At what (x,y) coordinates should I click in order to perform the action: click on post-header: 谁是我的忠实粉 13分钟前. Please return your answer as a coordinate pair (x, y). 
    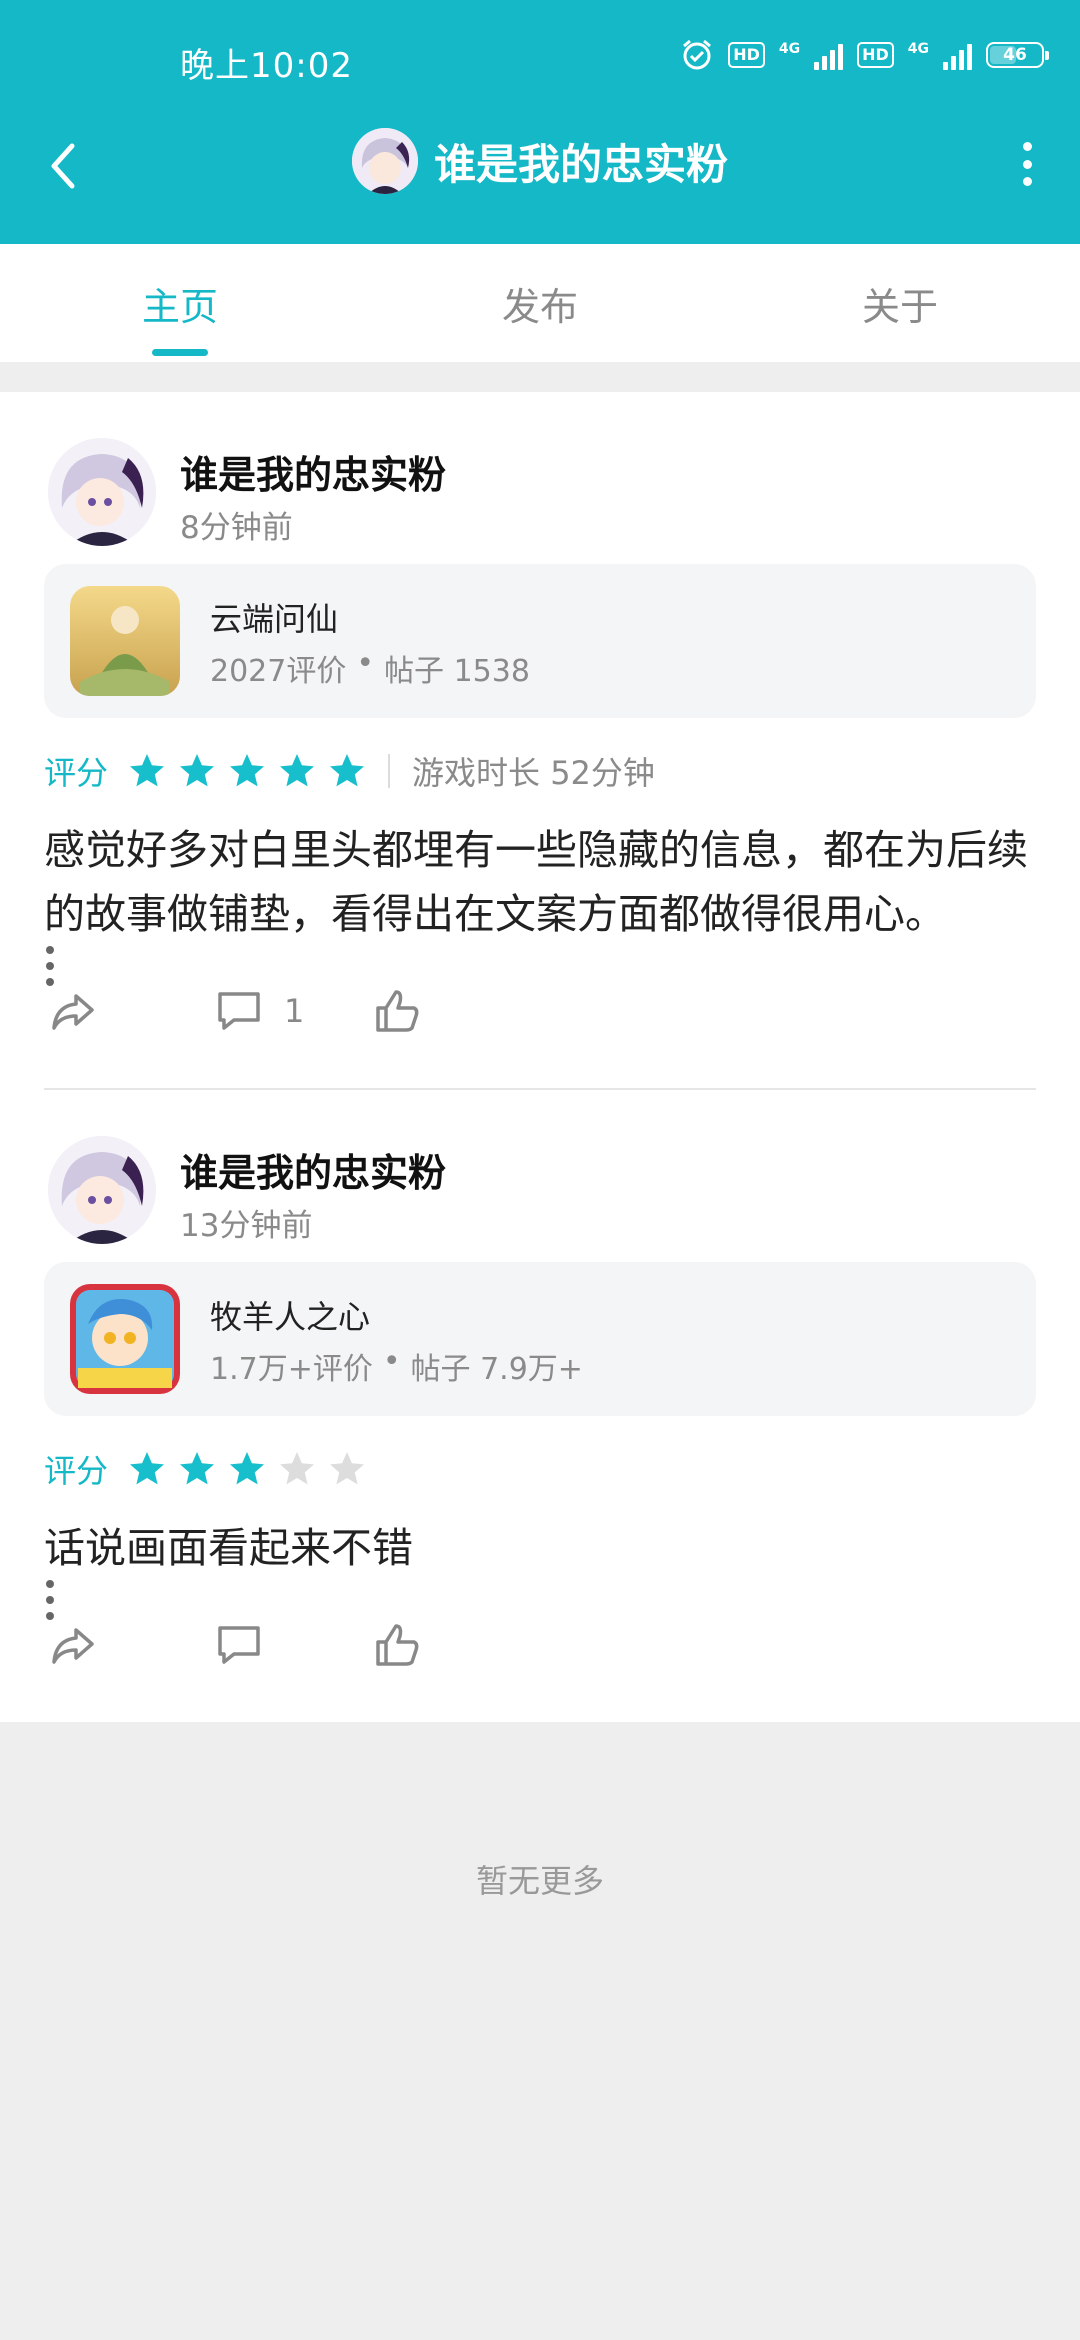
    Looking at the image, I should click on (540, 1175).